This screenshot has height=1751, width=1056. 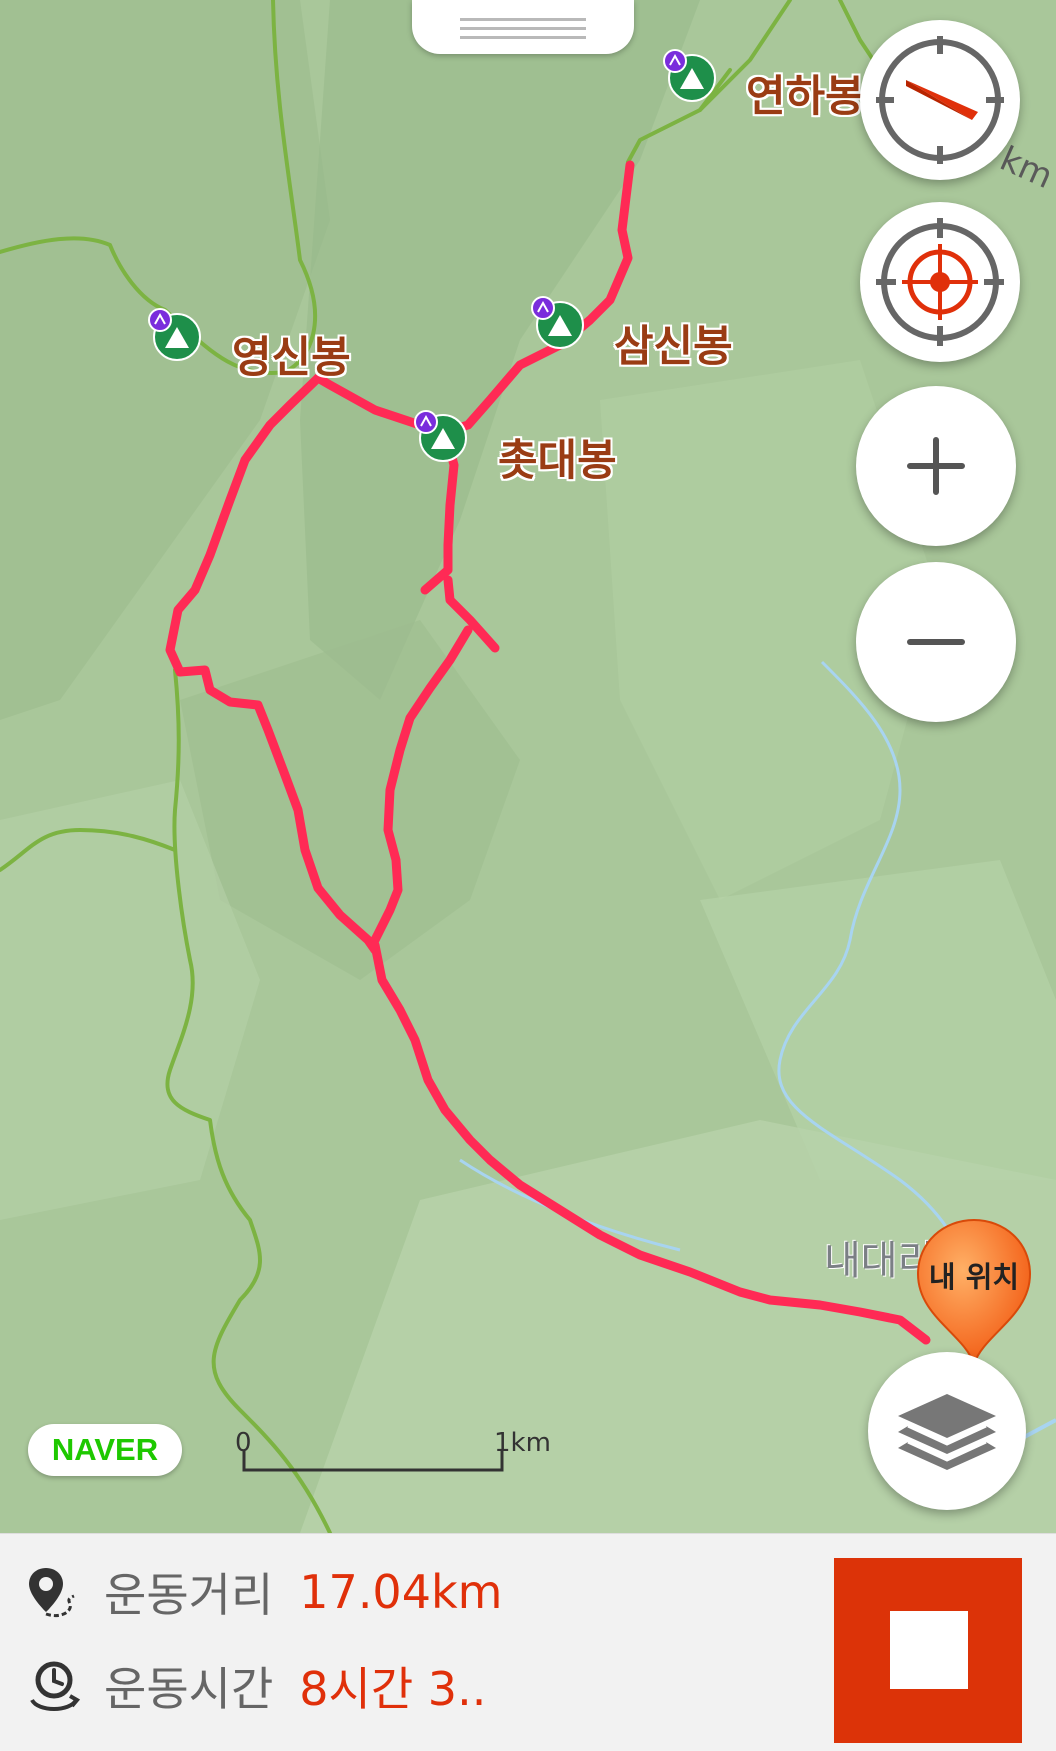 I want to click on time-value: 8시간 3.., so click(x=393, y=1689).